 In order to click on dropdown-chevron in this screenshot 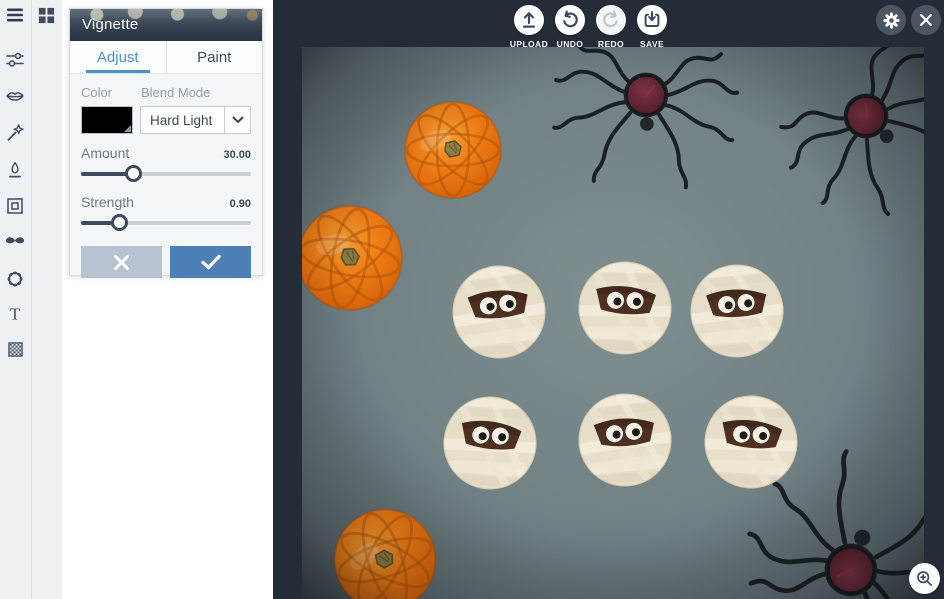, I will do `click(237, 120)`.